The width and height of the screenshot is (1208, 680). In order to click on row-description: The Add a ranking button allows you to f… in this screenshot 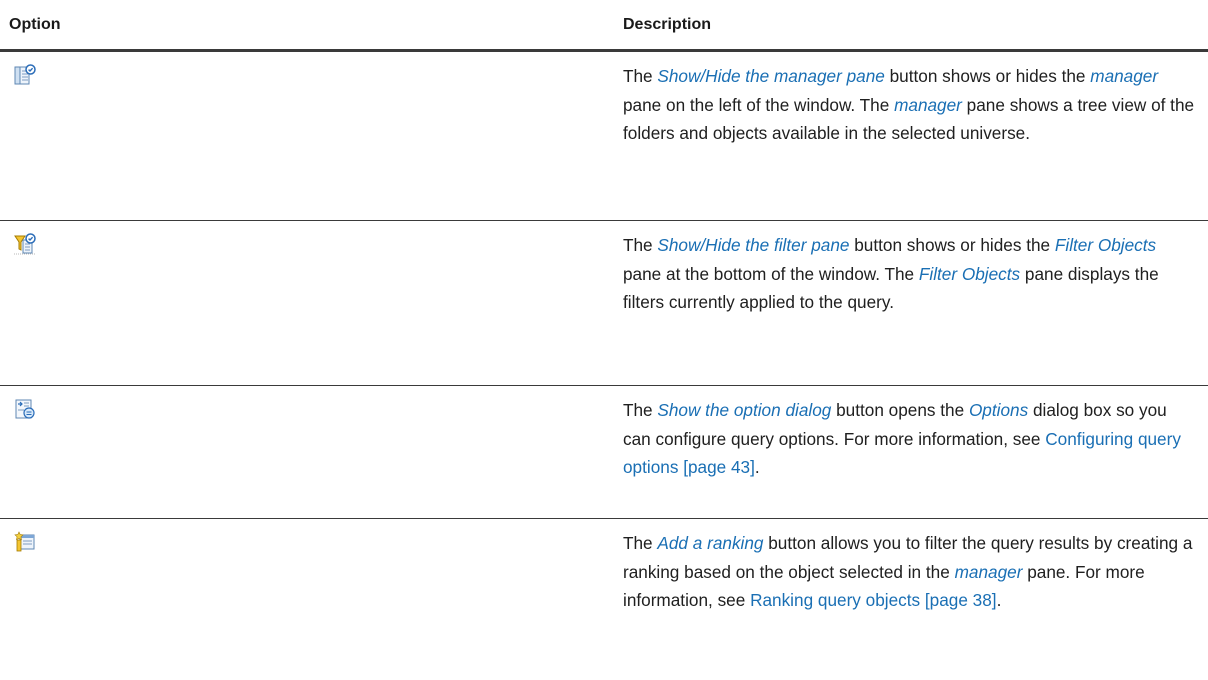, I will do `click(909, 572)`.